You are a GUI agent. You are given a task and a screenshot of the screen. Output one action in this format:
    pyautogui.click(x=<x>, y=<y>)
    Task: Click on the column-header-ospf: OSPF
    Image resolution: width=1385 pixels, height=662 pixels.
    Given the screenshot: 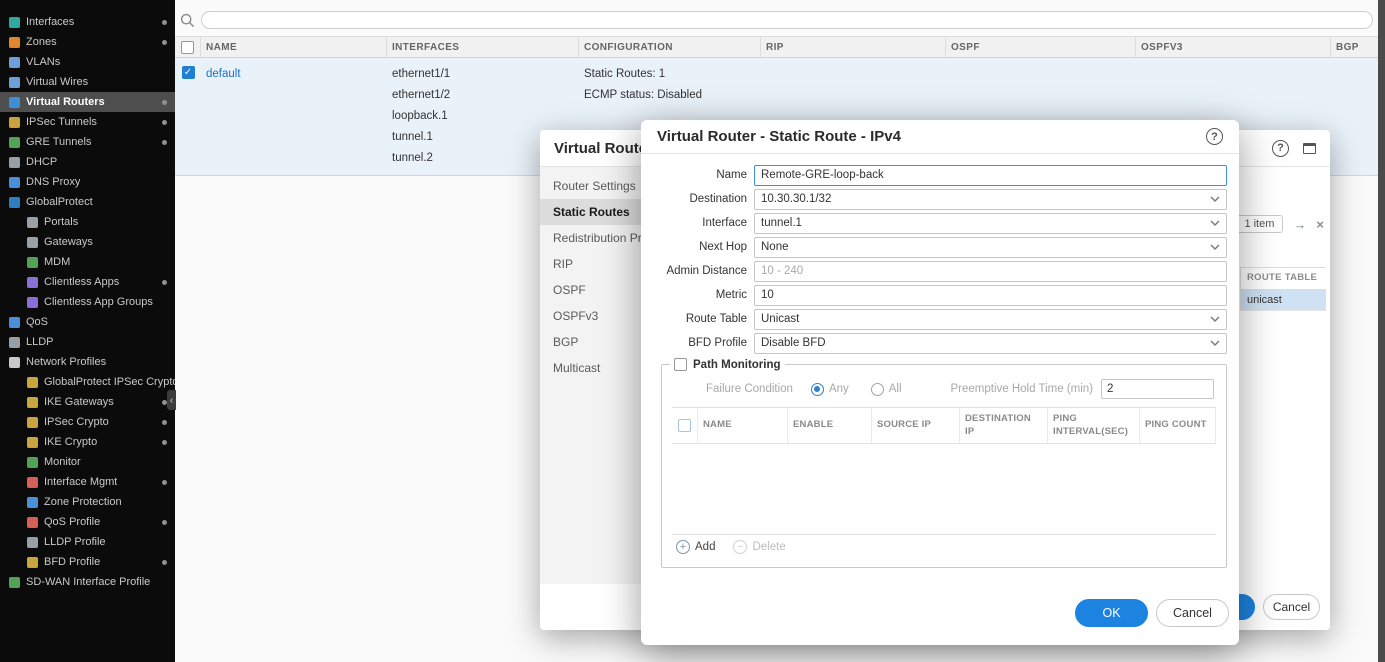 What is the action you would take?
    pyautogui.click(x=1041, y=47)
    